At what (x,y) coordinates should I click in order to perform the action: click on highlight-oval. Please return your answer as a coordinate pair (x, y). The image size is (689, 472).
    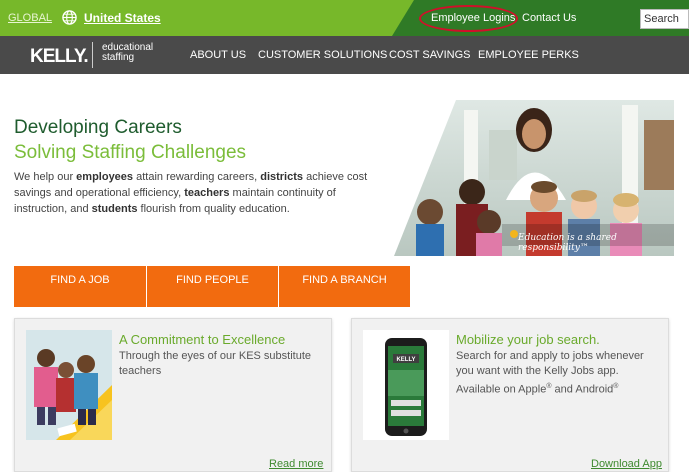
    Looking at the image, I should click on (468, 18).